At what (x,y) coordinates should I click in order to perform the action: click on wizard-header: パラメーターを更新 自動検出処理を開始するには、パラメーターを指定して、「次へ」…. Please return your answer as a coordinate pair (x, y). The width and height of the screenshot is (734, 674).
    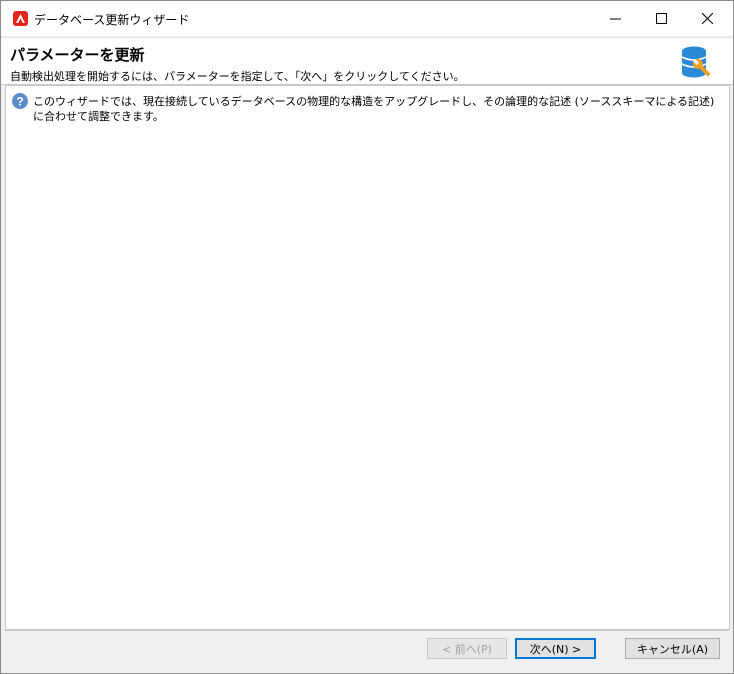
    Looking at the image, I should click on (367, 61).